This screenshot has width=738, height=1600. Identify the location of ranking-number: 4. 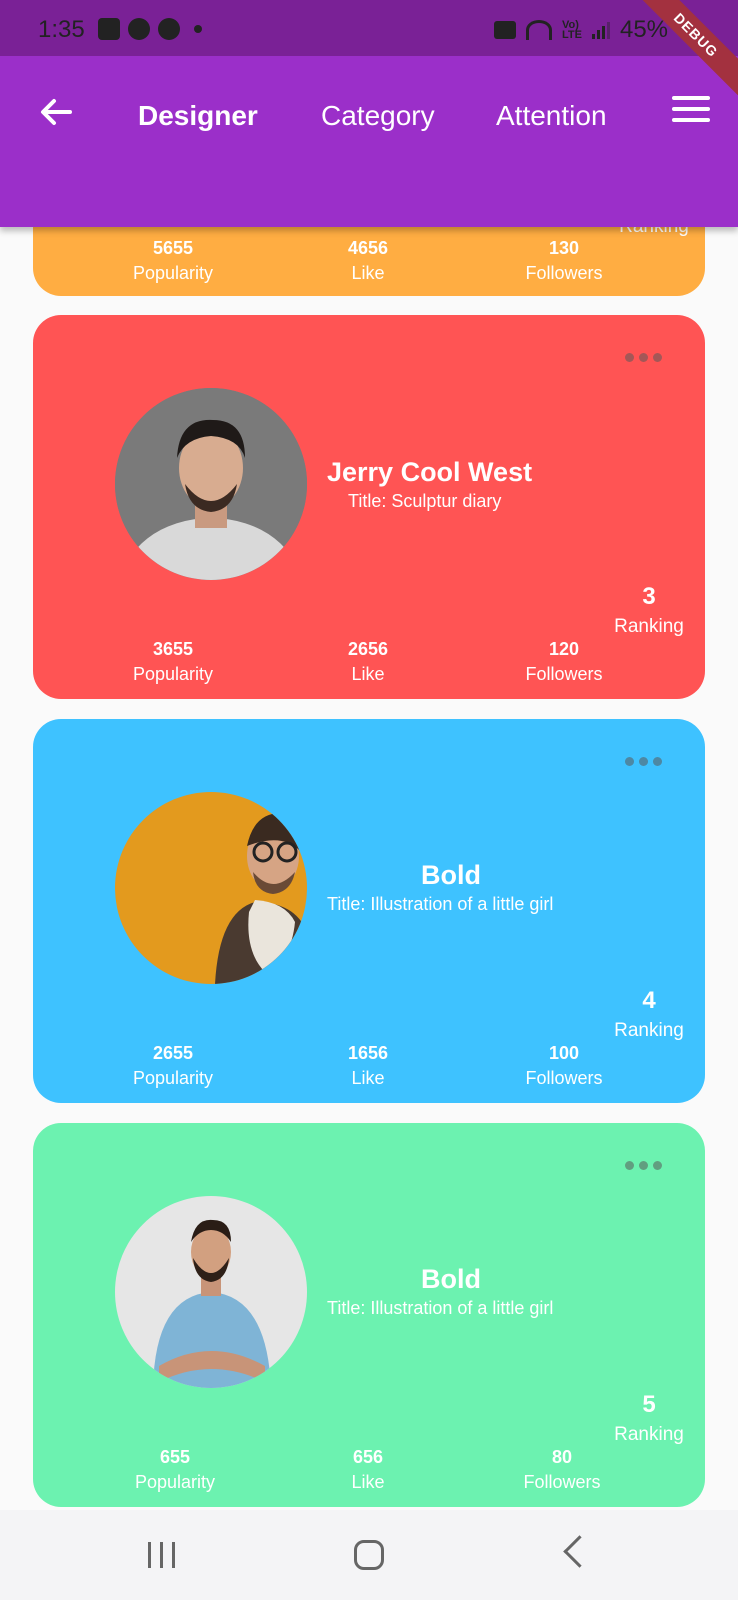
(649, 1000).